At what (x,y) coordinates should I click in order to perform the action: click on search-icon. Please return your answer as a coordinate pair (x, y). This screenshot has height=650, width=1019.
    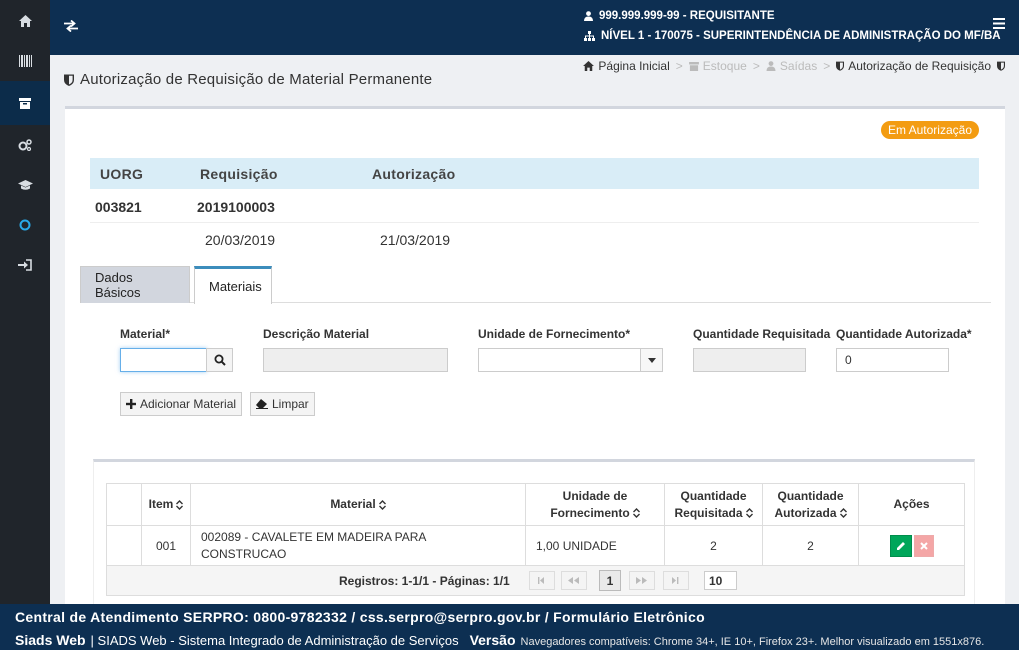
    Looking at the image, I should click on (220, 360).